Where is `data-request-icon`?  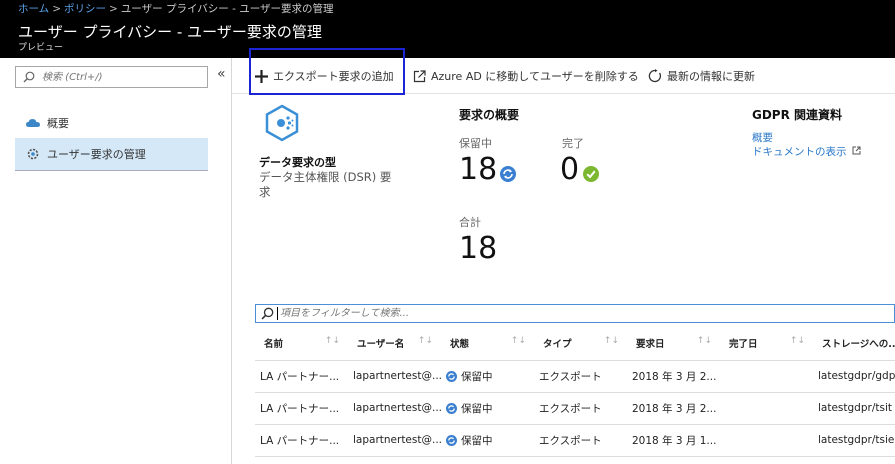 data-request-icon is located at coordinates (282, 124).